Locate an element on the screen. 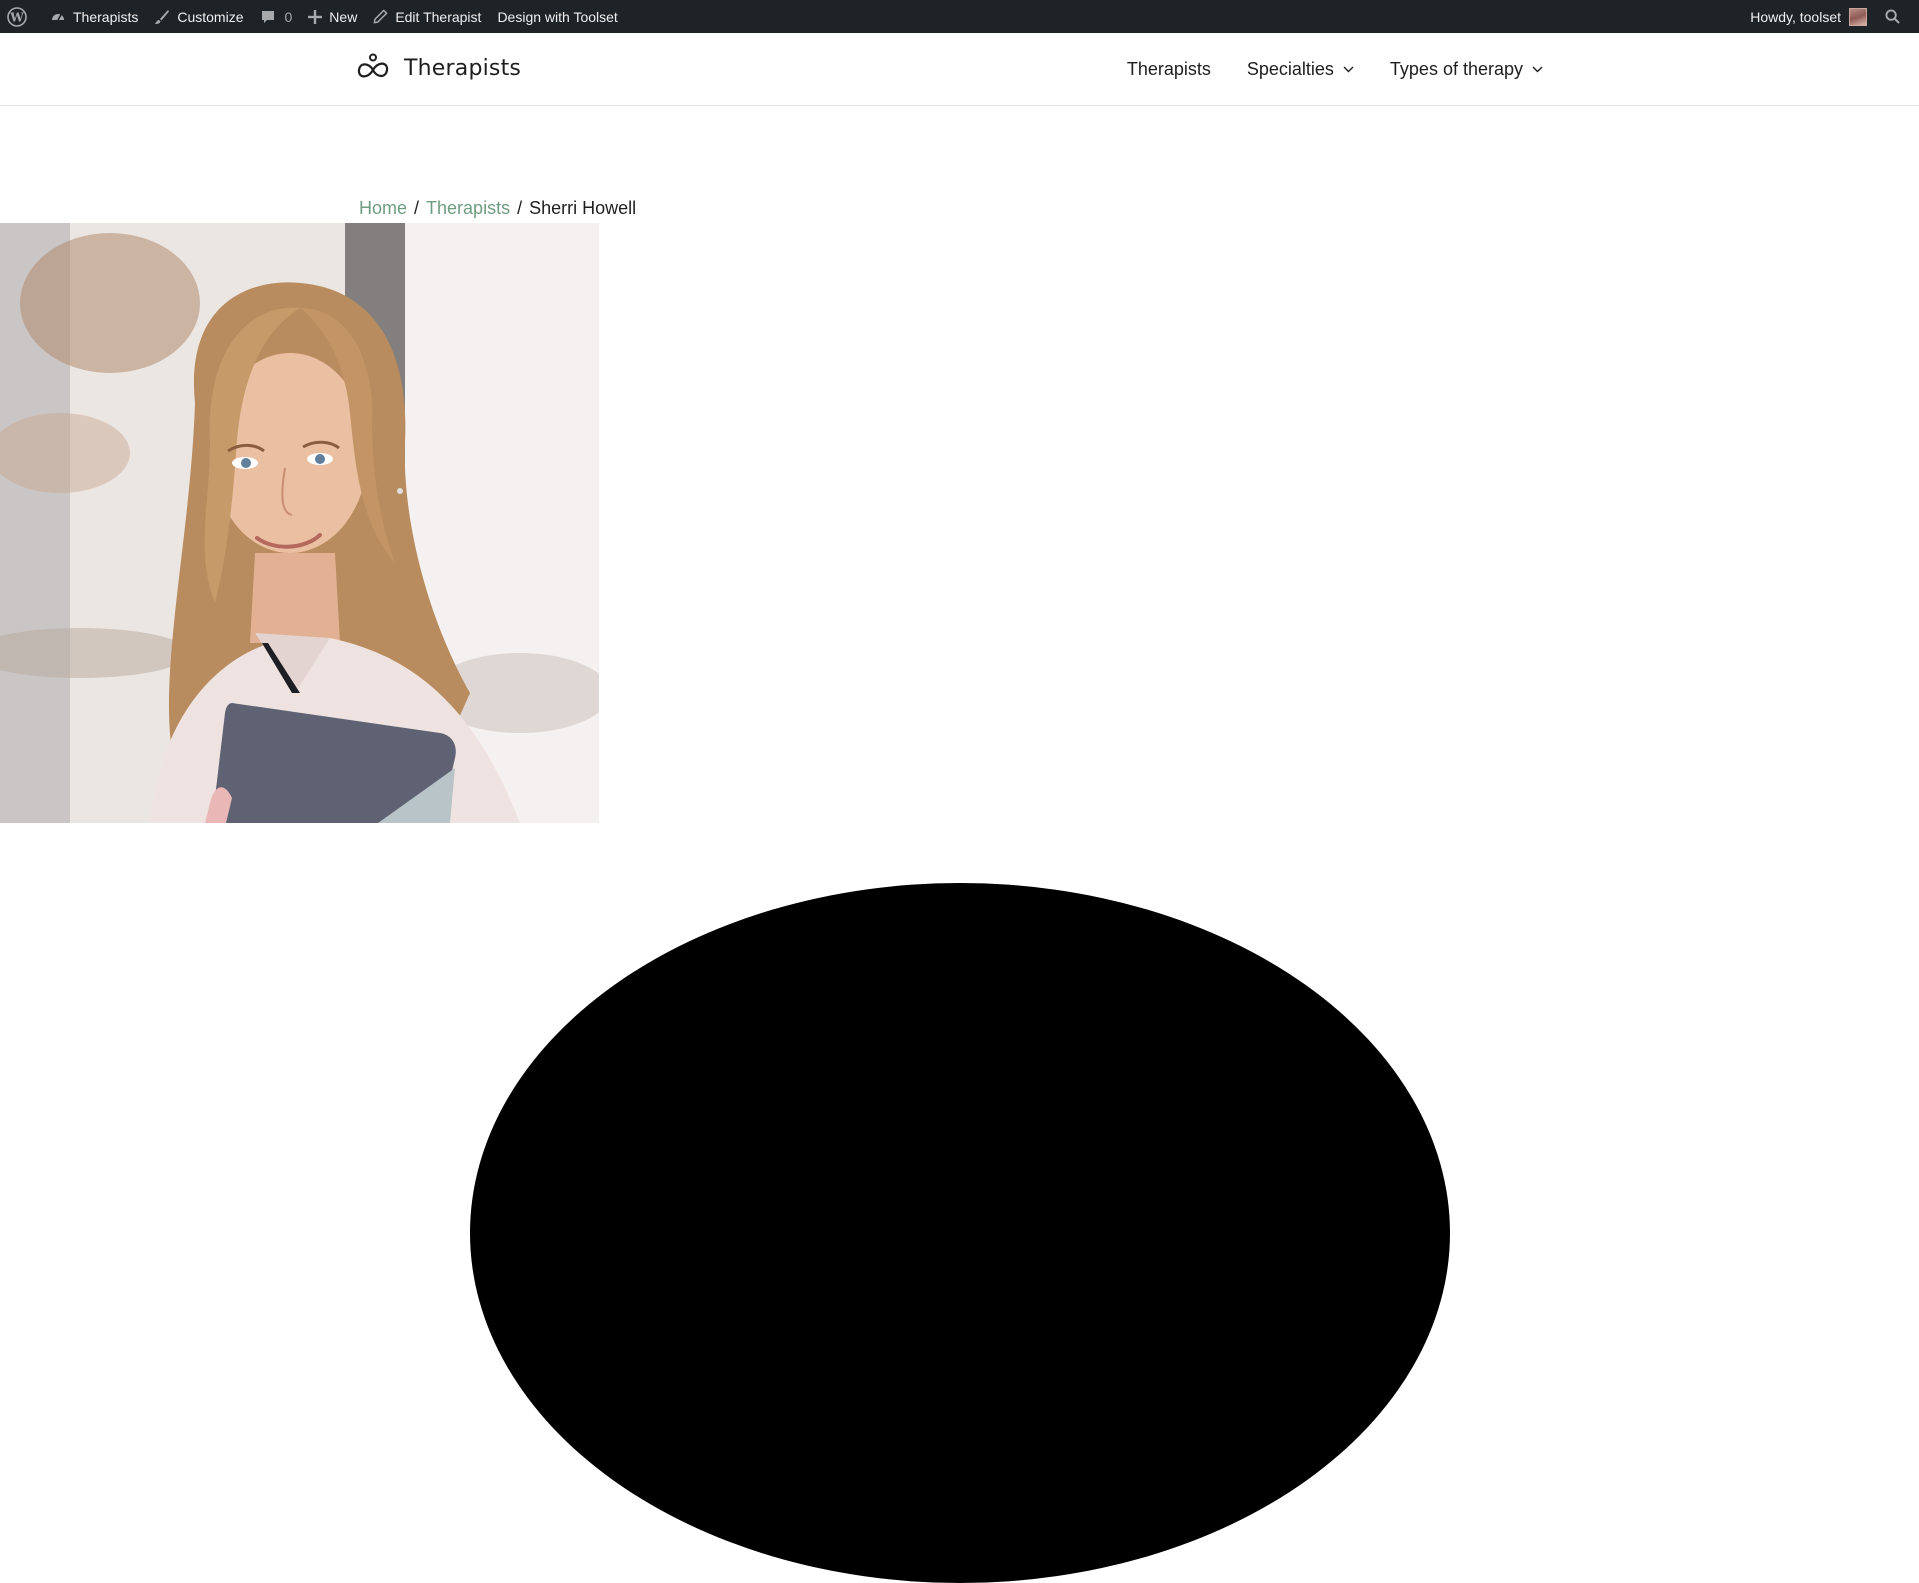 Image resolution: width=1919 pixels, height=1583 pixels. design-with-toolset-button: Design with Toolset is located at coordinates (557, 16).